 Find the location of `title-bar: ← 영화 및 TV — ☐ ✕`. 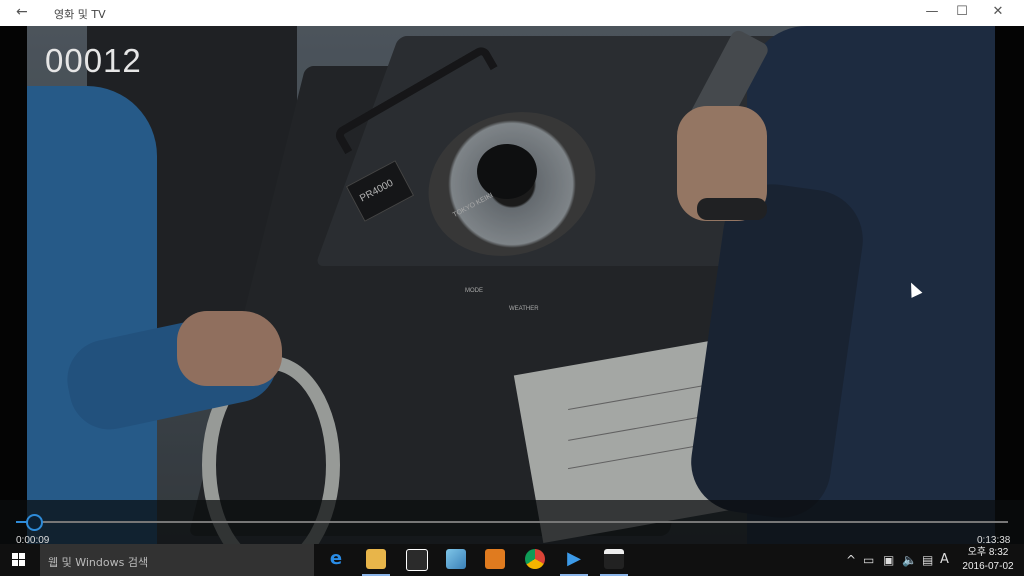

title-bar: ← 영화 및 TV — ☐ ✕ is located at coordinates (512, 13).